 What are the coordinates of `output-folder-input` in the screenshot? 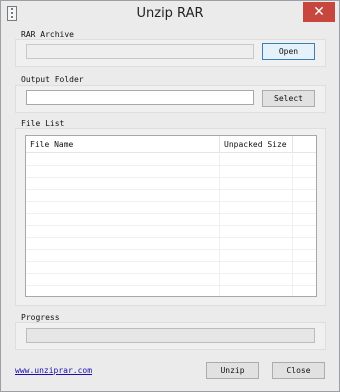 It's located at (140, 103).